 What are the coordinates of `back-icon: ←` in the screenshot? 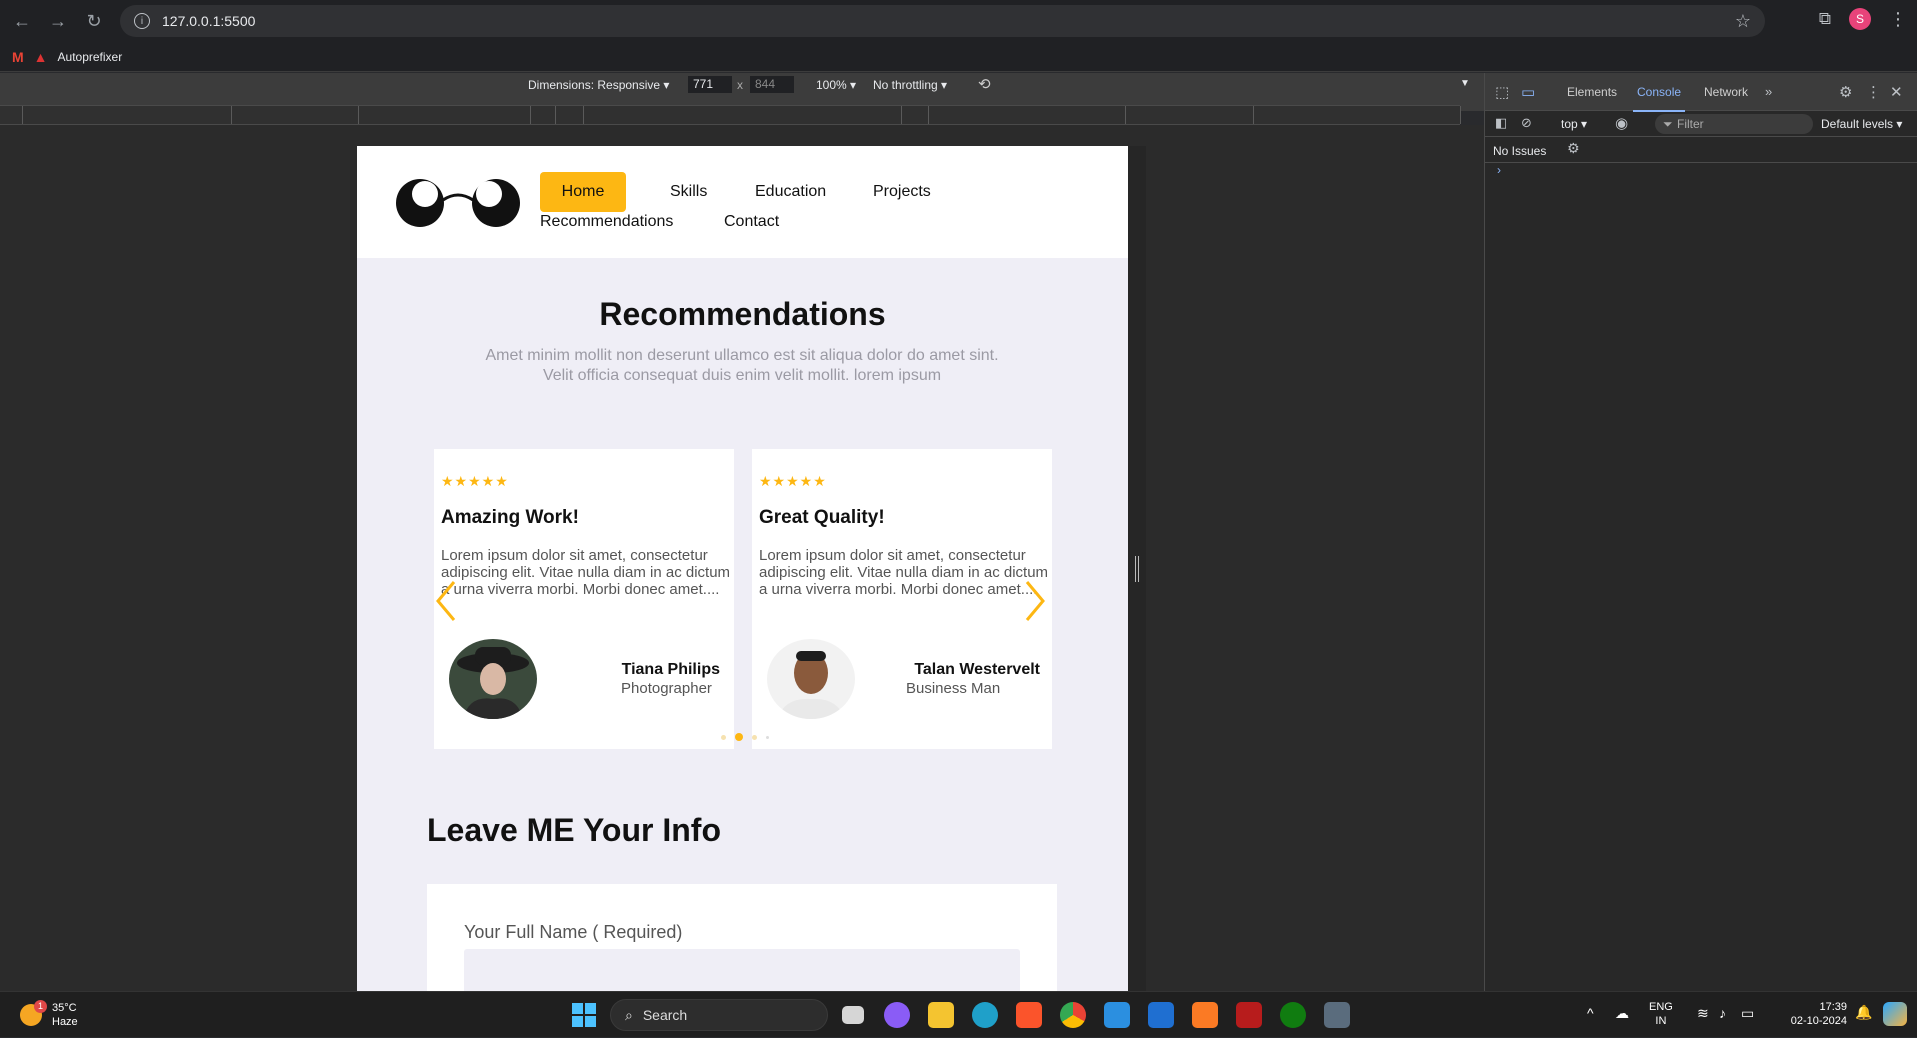 It's located at (22, 21).